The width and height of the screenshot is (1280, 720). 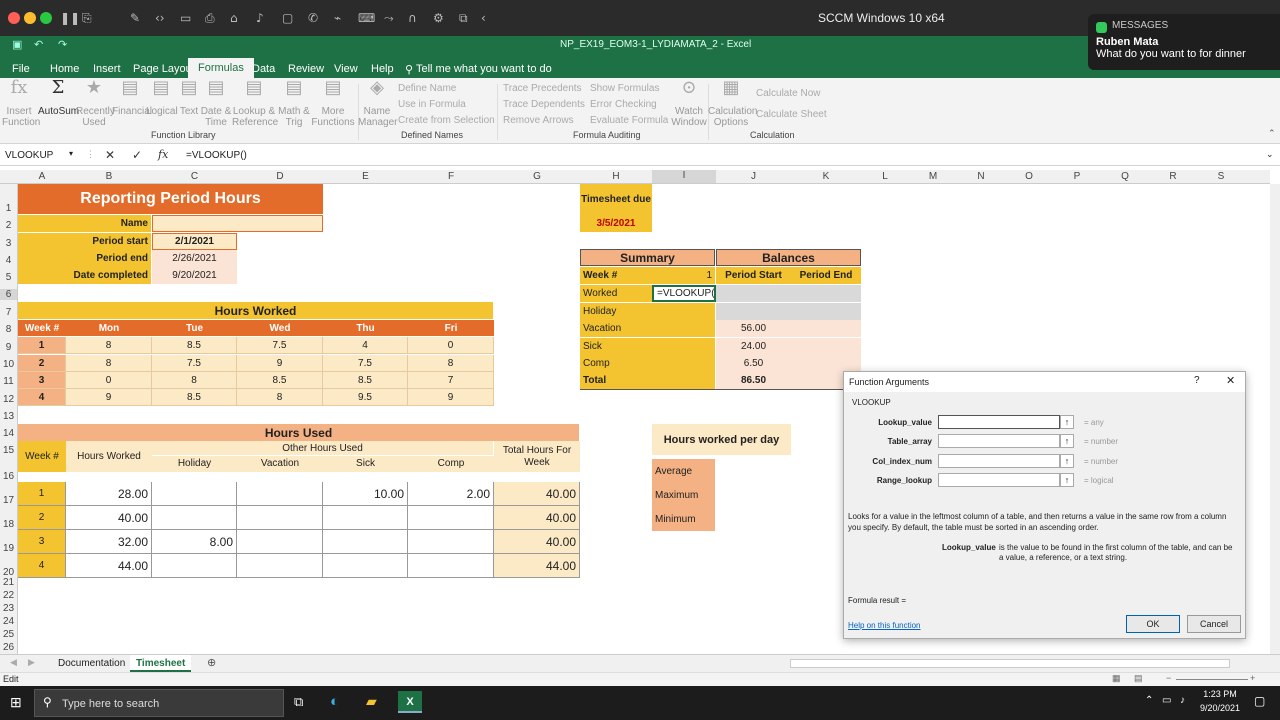 What do you see at coordinates (365, 328) in the screenshot?
I see `hours-worked-header: Thu` at bounding box center [365, 328].